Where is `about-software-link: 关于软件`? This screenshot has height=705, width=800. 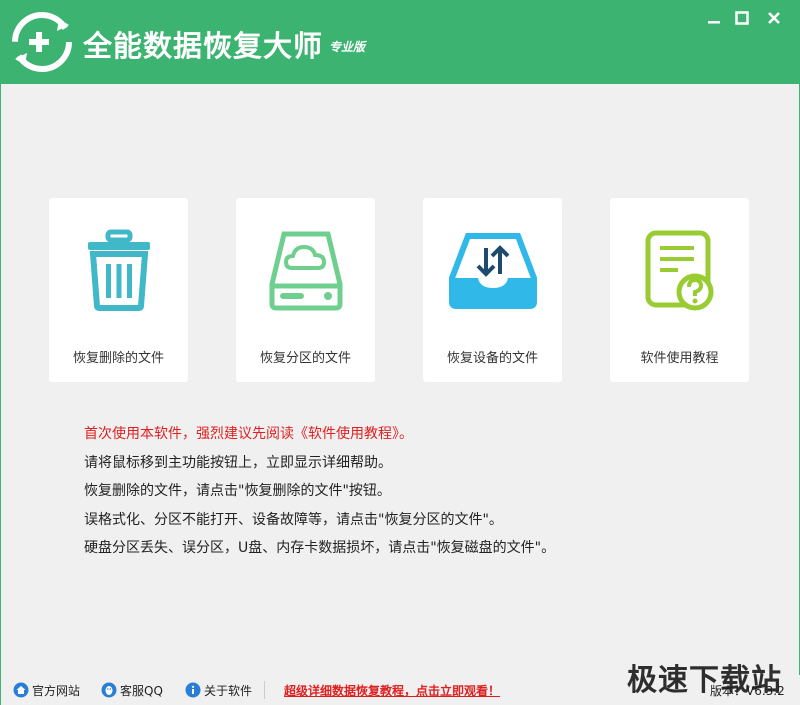
about-software-link: 关于软件 is located at coordinates (218, 690).